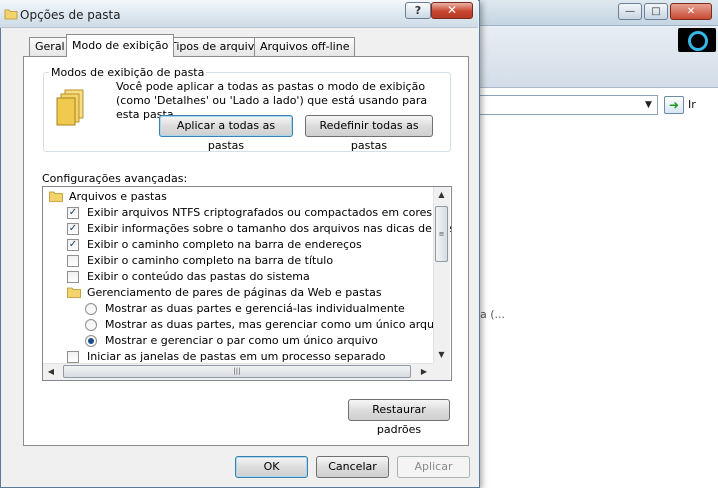 The width and height of the screenshot is (718, 488). I want to click on background-maximize-button: □, so click(656, 11).